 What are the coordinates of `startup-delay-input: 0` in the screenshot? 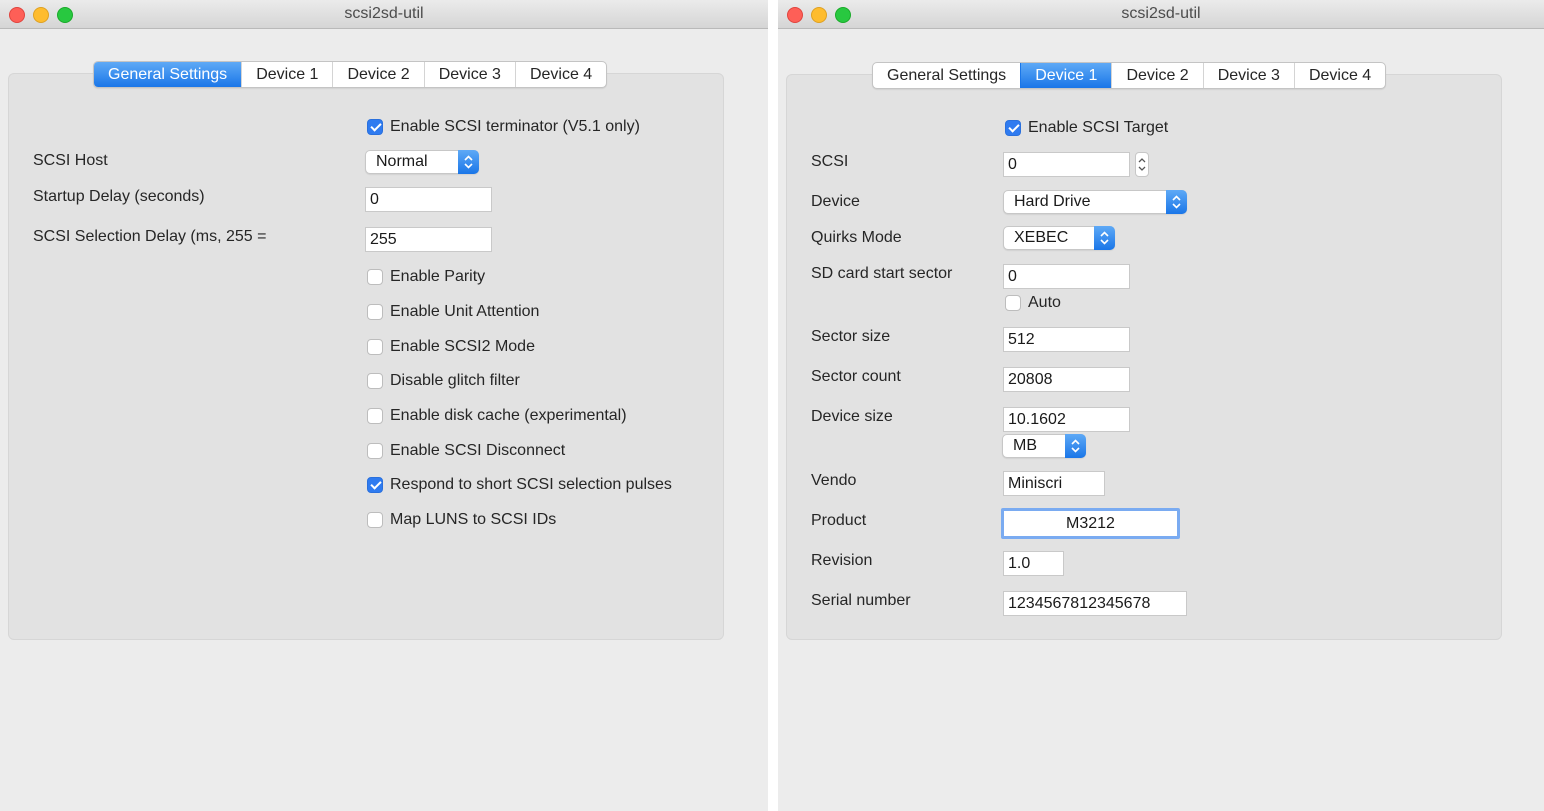 It's located at (428, 199).